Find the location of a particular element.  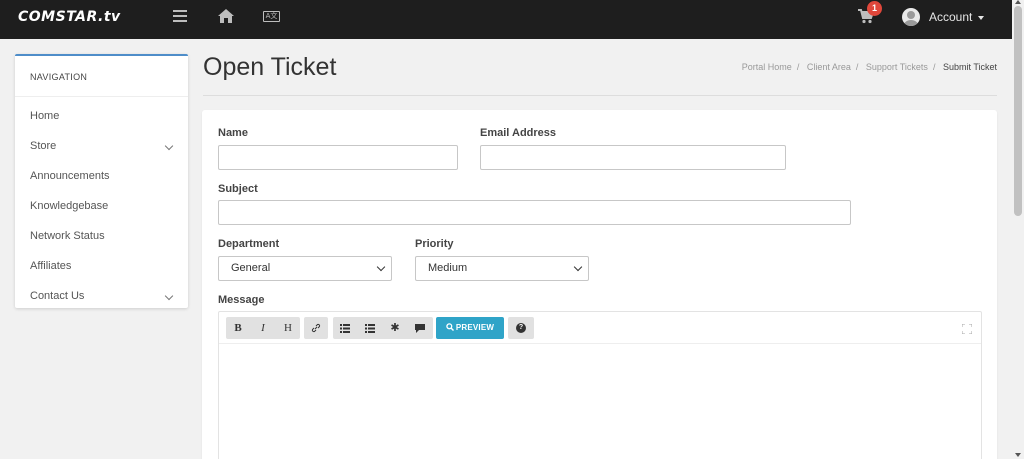

comment-icon is located at coordinates (420, 328).